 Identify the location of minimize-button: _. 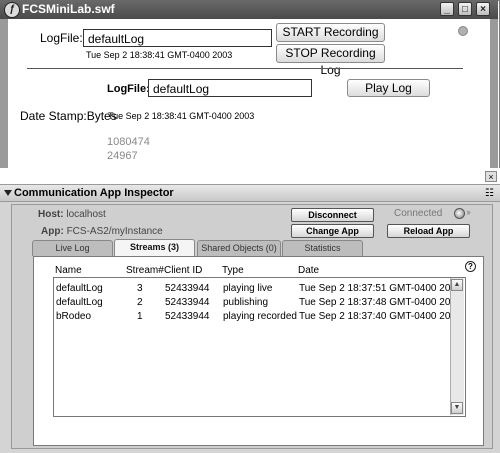
(447, 9).